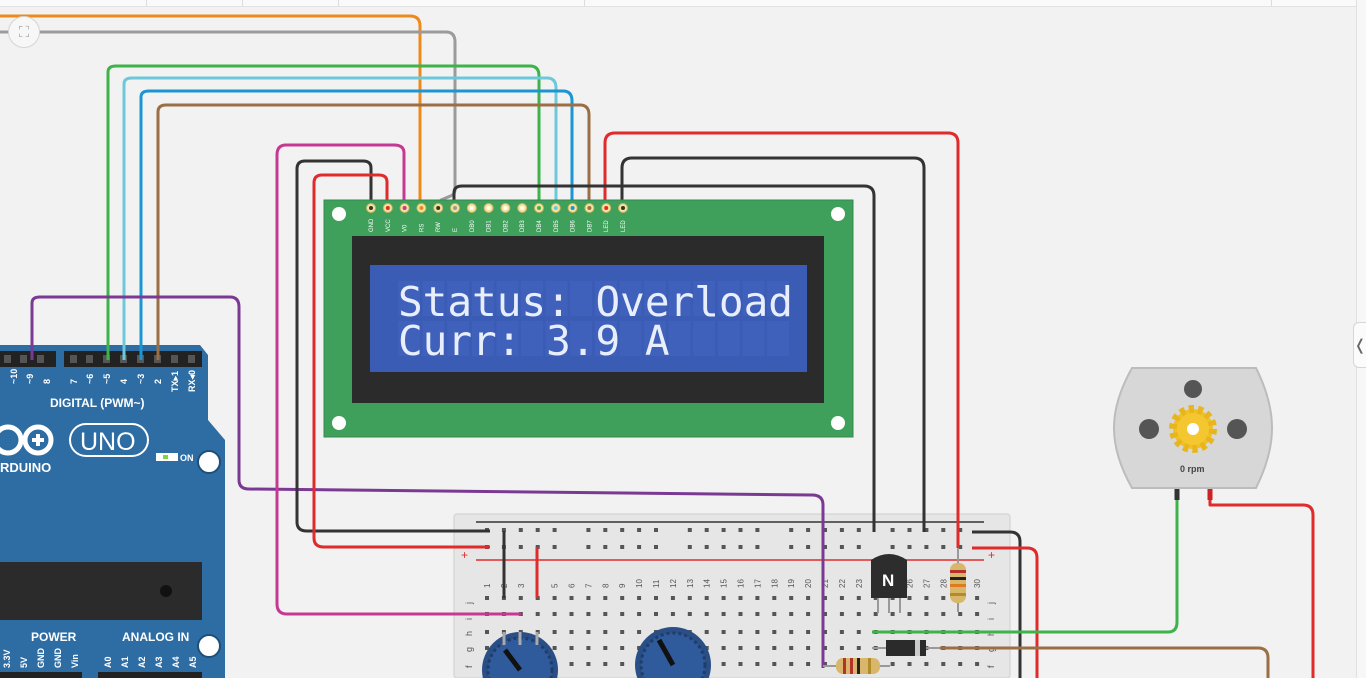 This screenshot has height=678, width=1366. I want to click on wire-orange-rs, so click(211, 111).